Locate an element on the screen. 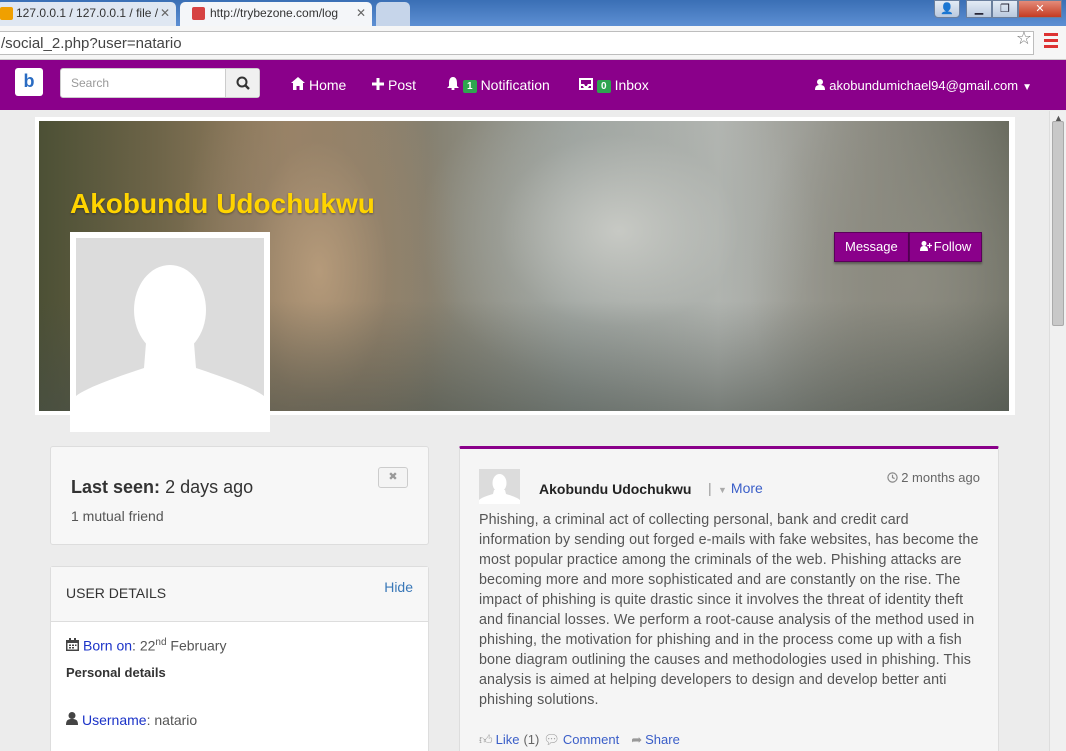 The height and width of the screenshot is (751, 1066). nav-inbox: 0 Inbox is located at coordinates (614, 85).